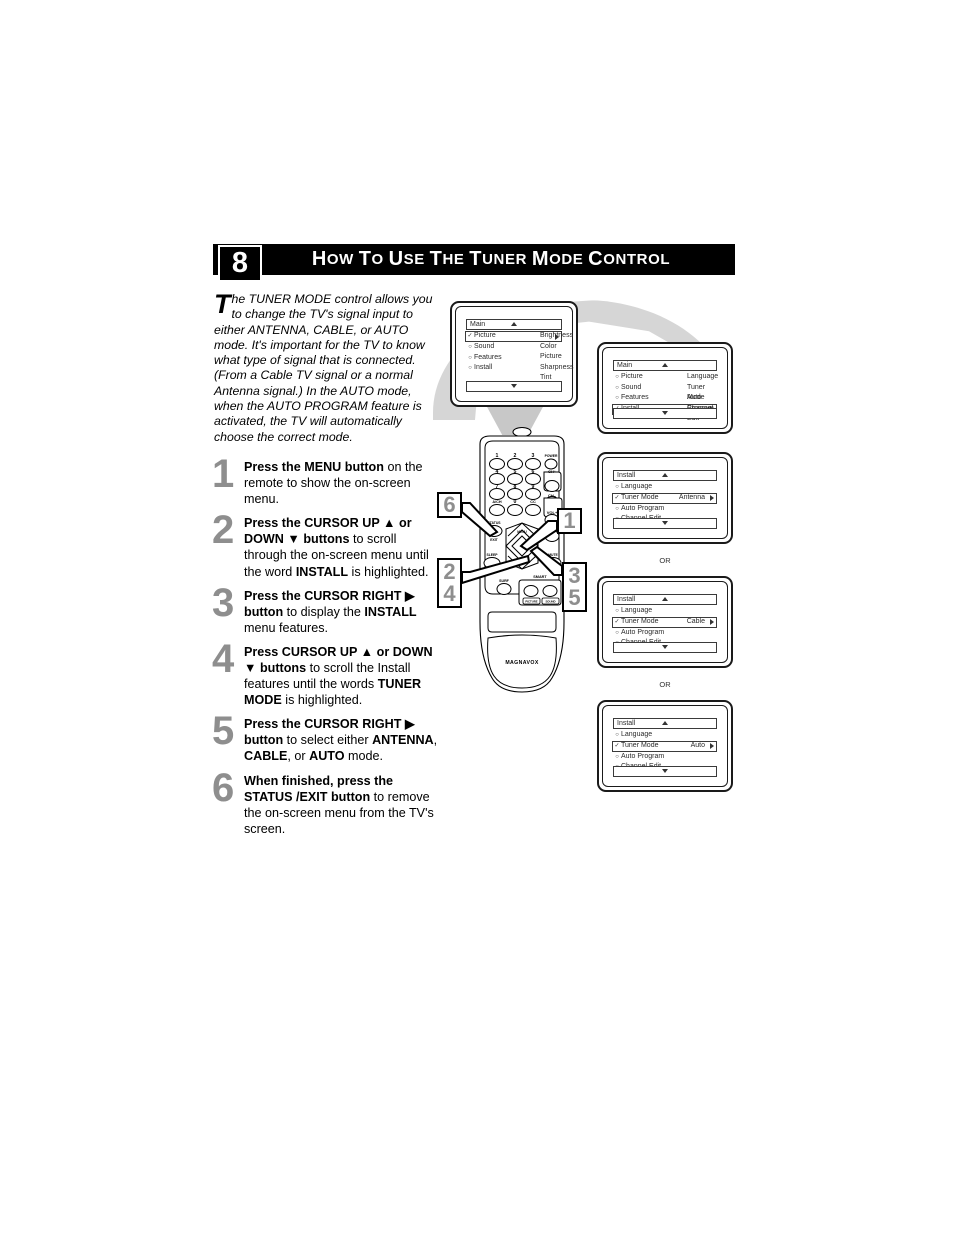 This screenshot has height=1235, width=954. What do you see at coordinates (556, 357) in the screenshot?
I see `osd-submenu-item: Picture` at bounding box center [556, 357].